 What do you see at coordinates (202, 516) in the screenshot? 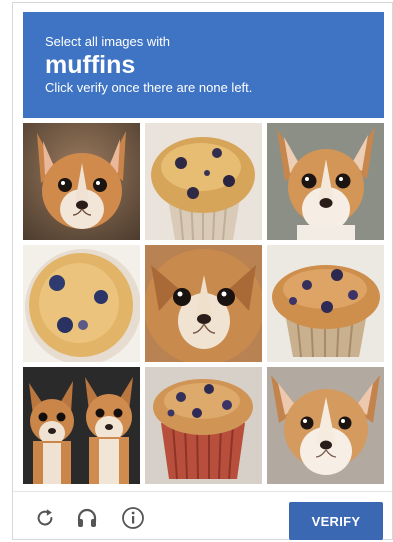
I see `captcha-footer: VERIFY` at bounding box center [202, 516].